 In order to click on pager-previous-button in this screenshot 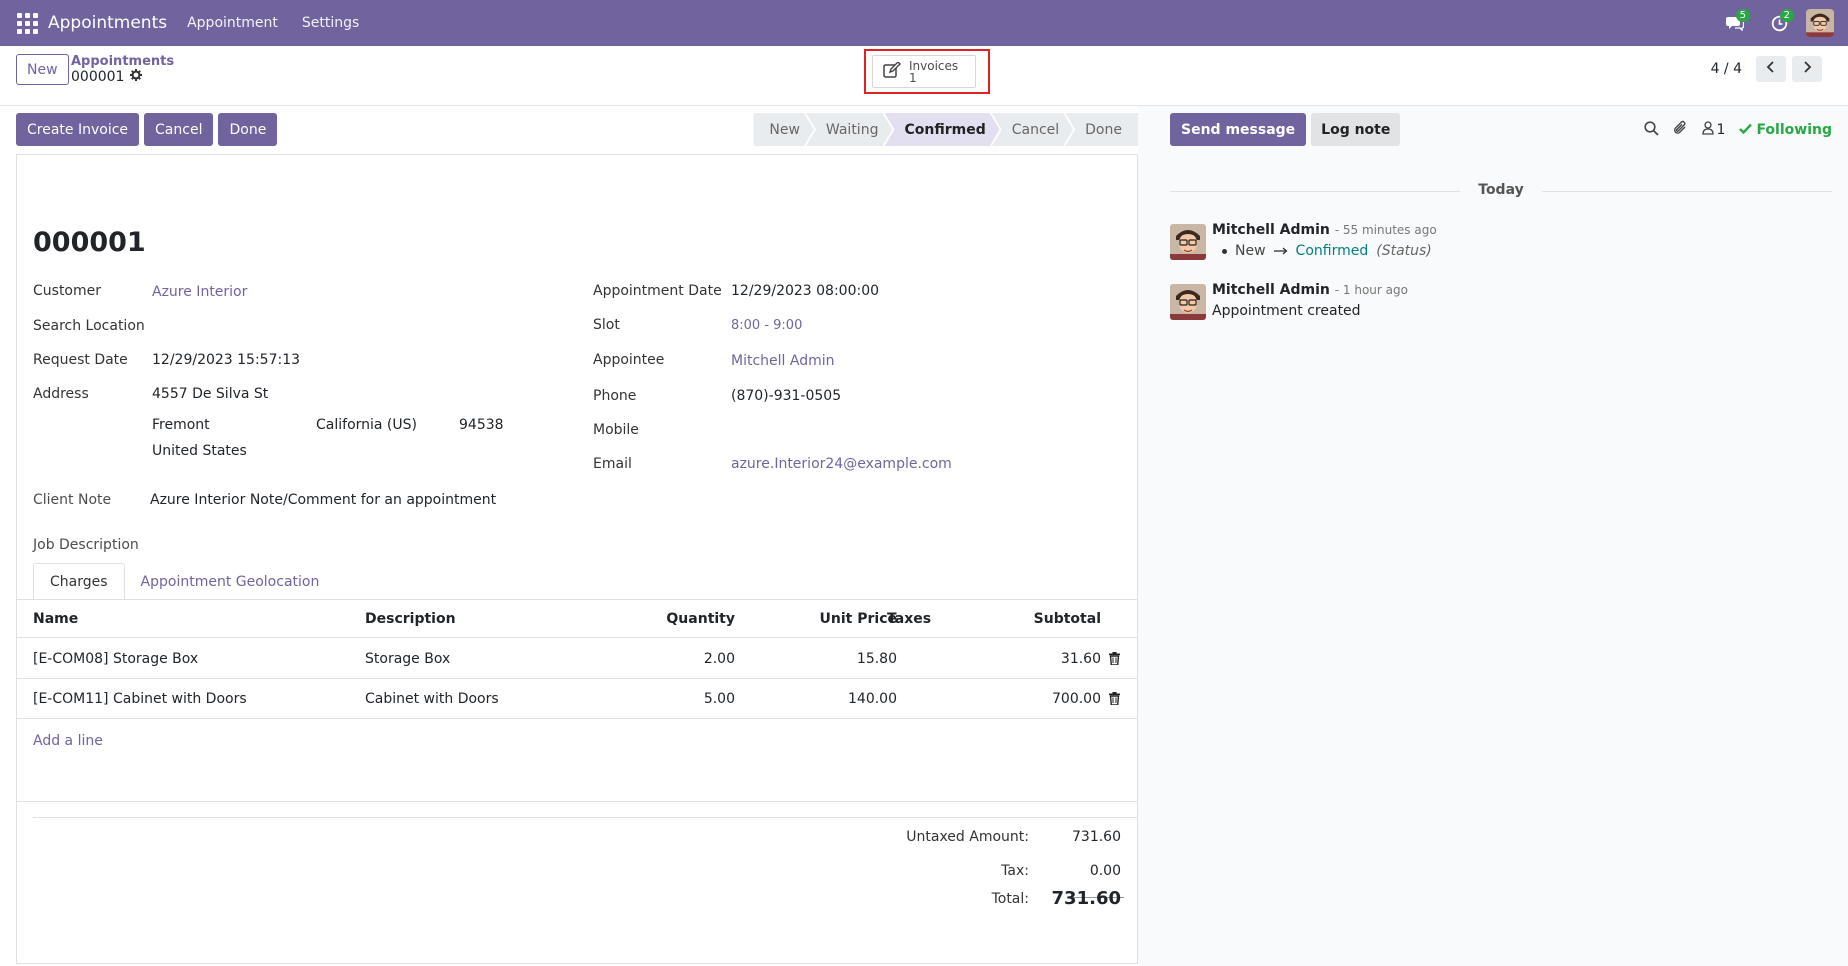, I will do `click(1771, 69)`.